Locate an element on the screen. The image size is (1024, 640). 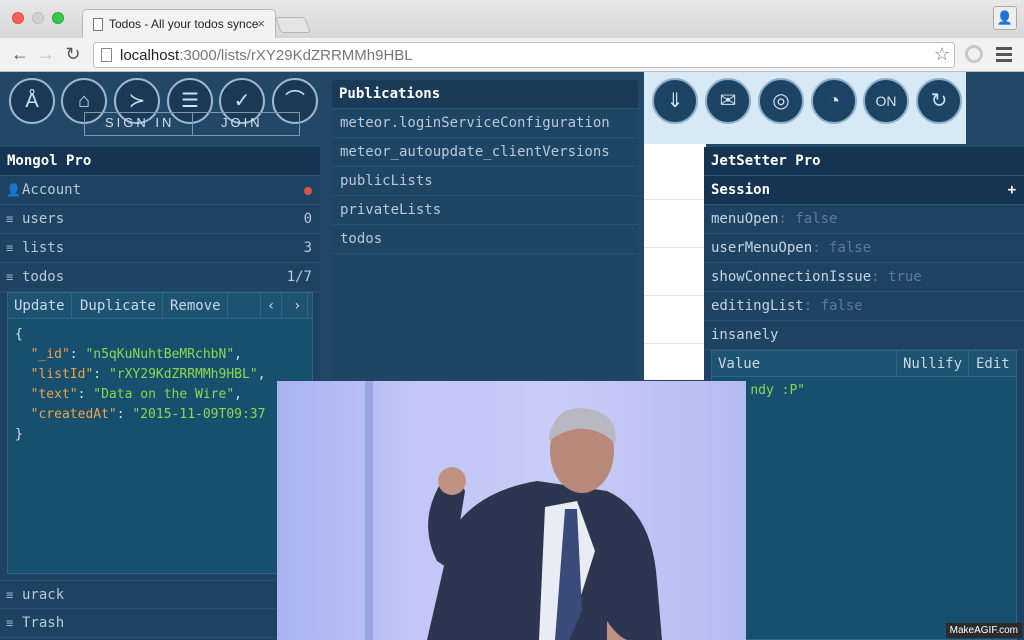
tab-title: Todos - All your todos synced is located at coordinates (184, 24).